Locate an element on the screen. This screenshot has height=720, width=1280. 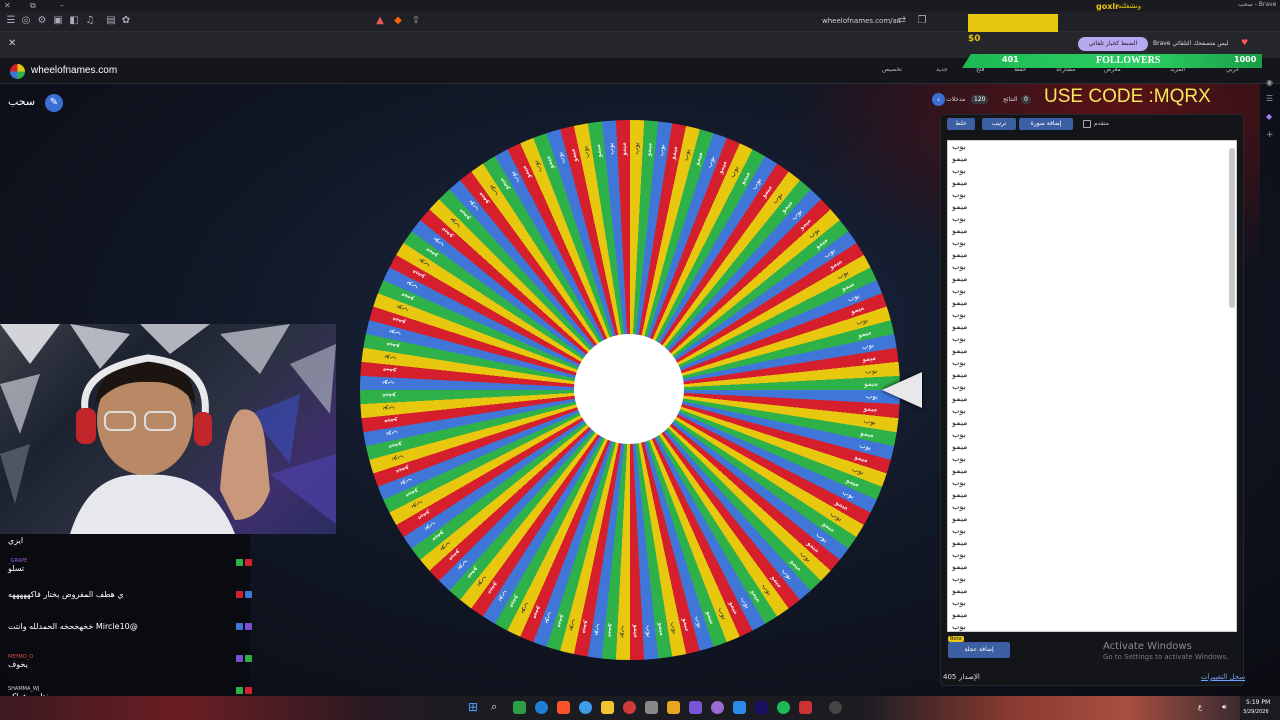
add-wheel-button: إضافة عجلة is located at coordinates (979, 650).